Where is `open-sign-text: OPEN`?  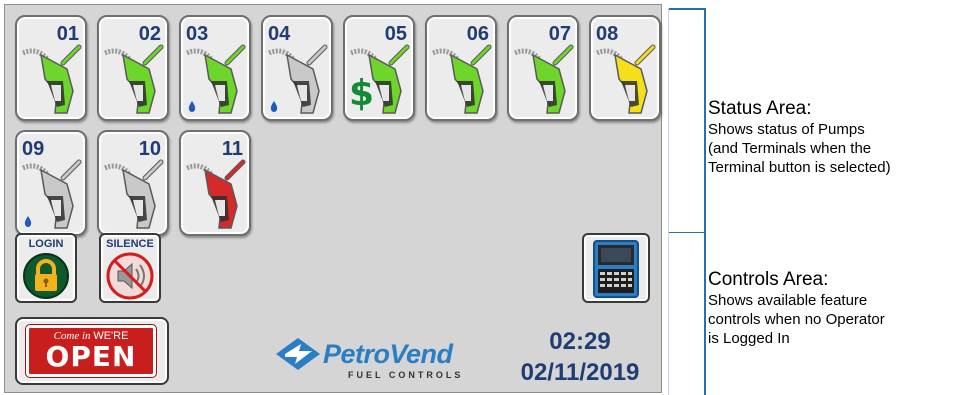
open-sign-text: OPEN is located at coordinates (91, 356).